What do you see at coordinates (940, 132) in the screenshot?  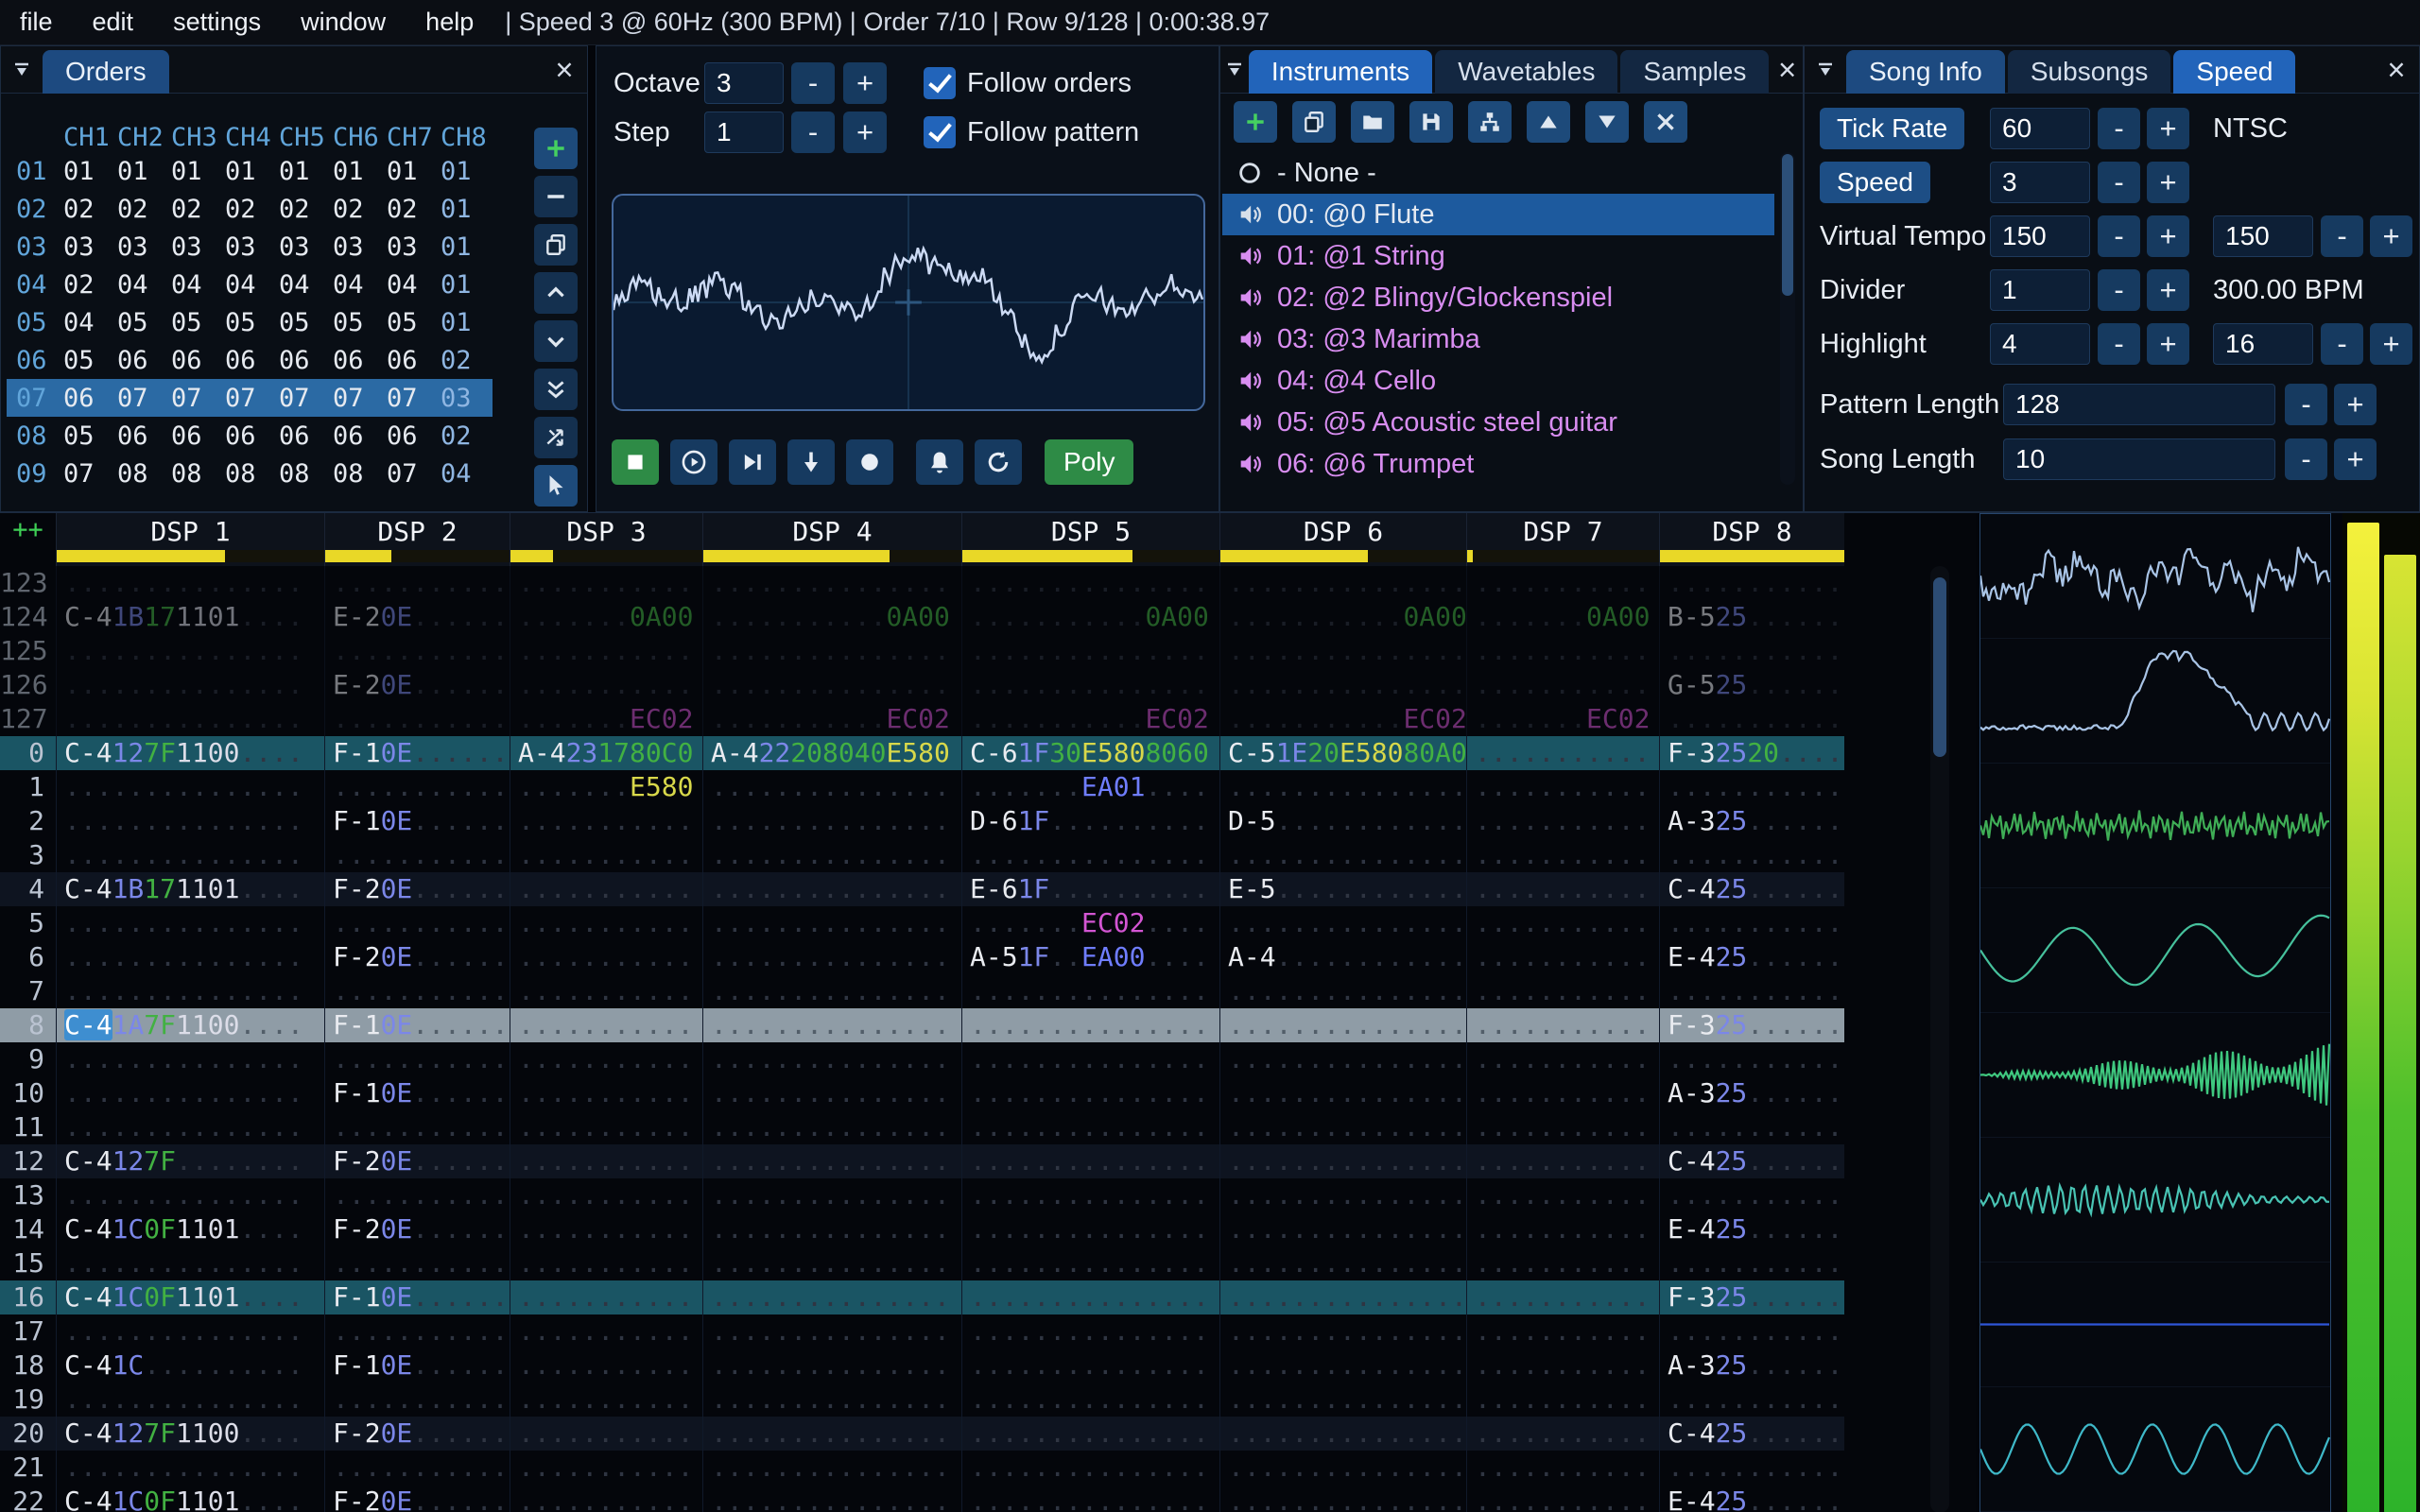 I see `follow-pattern-checkbox` at bounding box center [940, 132].